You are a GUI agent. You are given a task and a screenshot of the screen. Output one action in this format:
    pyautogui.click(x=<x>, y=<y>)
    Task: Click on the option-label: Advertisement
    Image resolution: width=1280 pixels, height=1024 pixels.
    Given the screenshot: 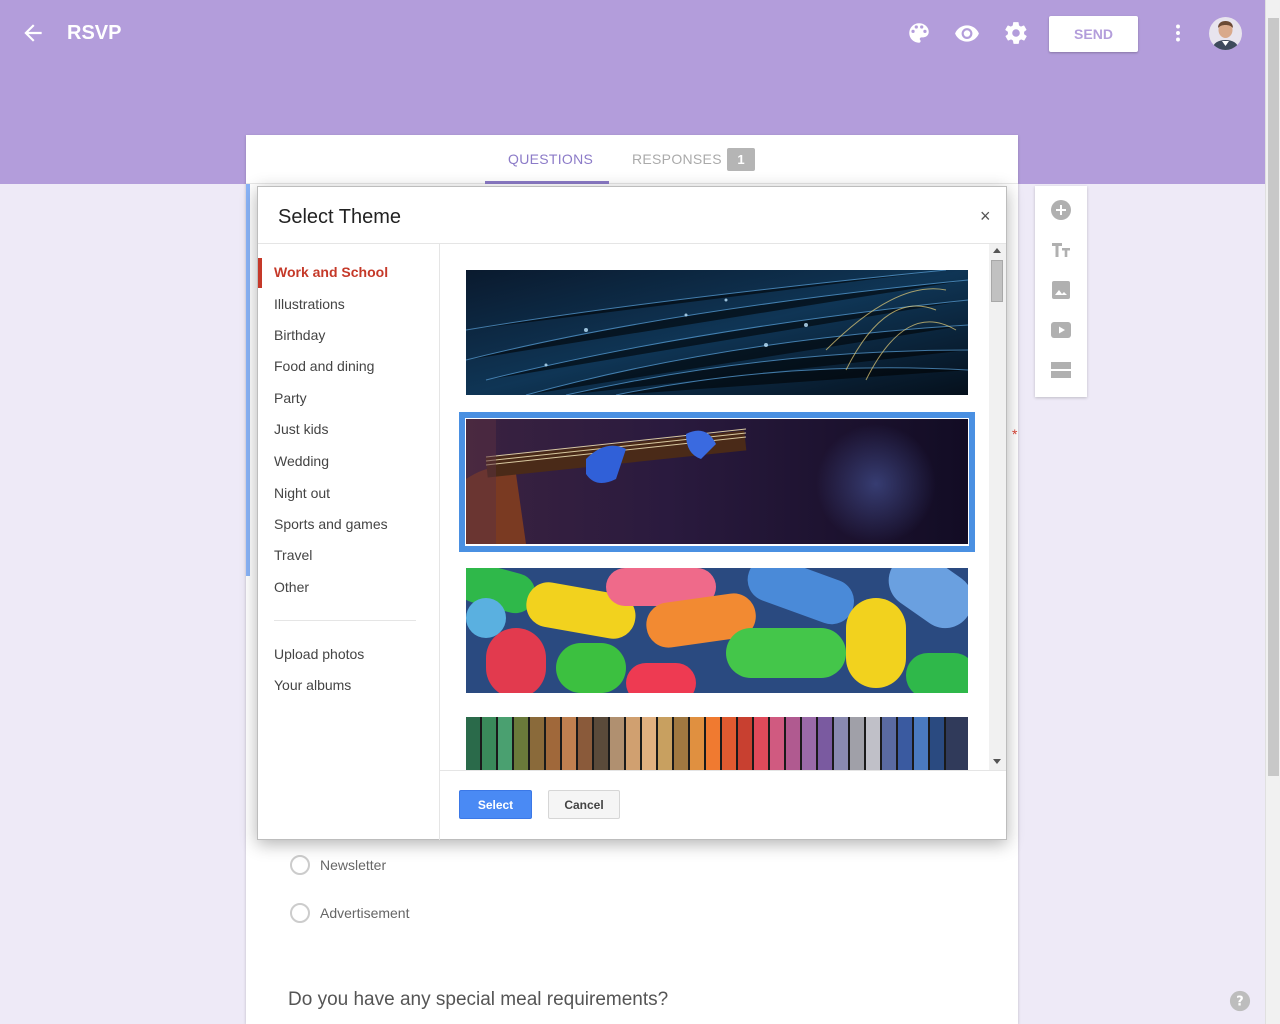 What is the action you would take?
    pyautogui.click(x=365, y=913)
    